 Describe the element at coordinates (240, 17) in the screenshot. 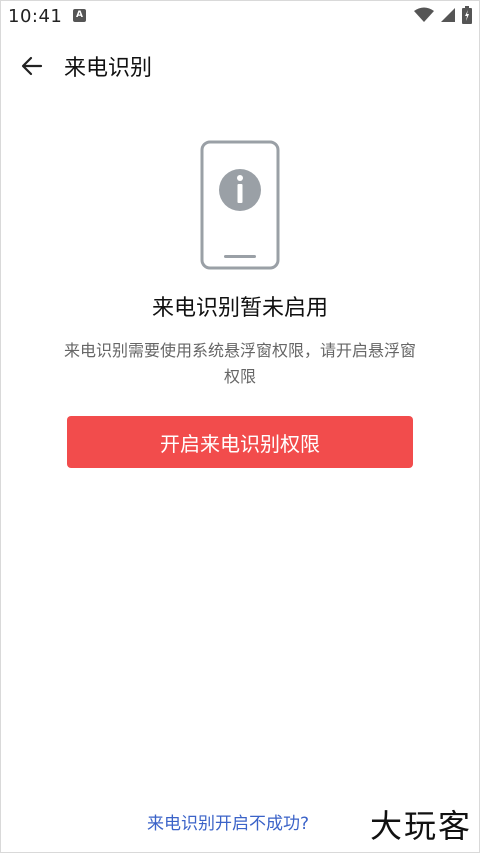

I see `status-bar: 10:41 A` at that location.